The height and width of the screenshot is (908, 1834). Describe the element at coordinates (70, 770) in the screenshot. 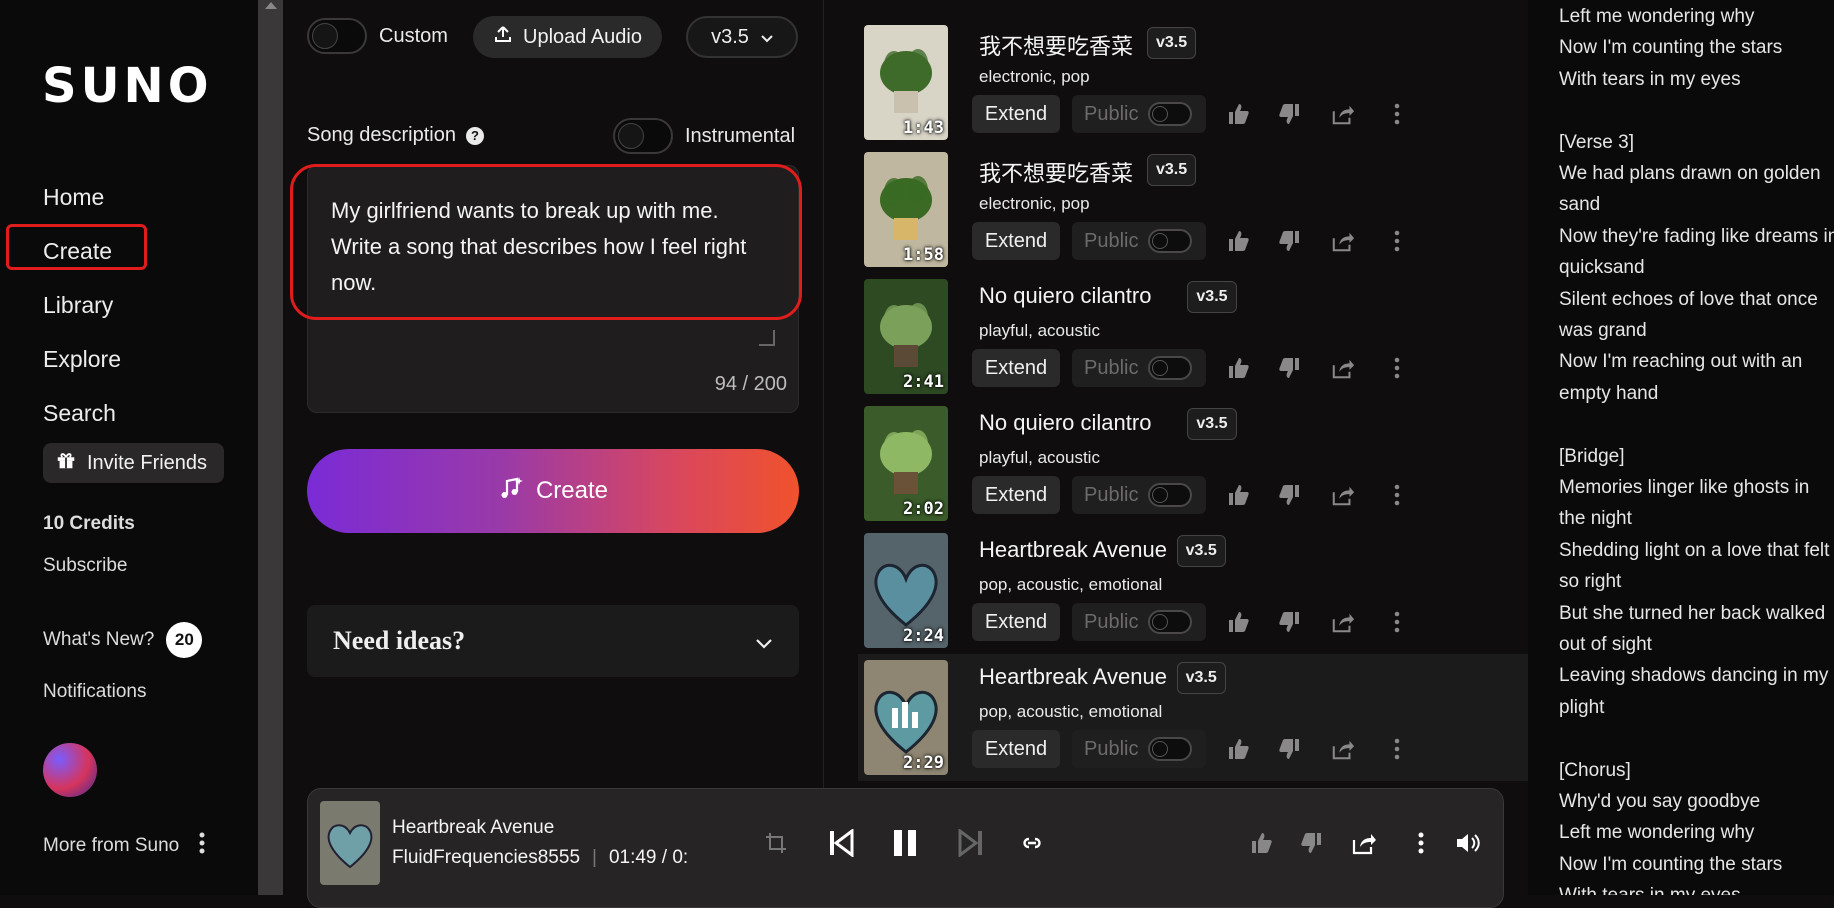

I see `avatar` at that location.